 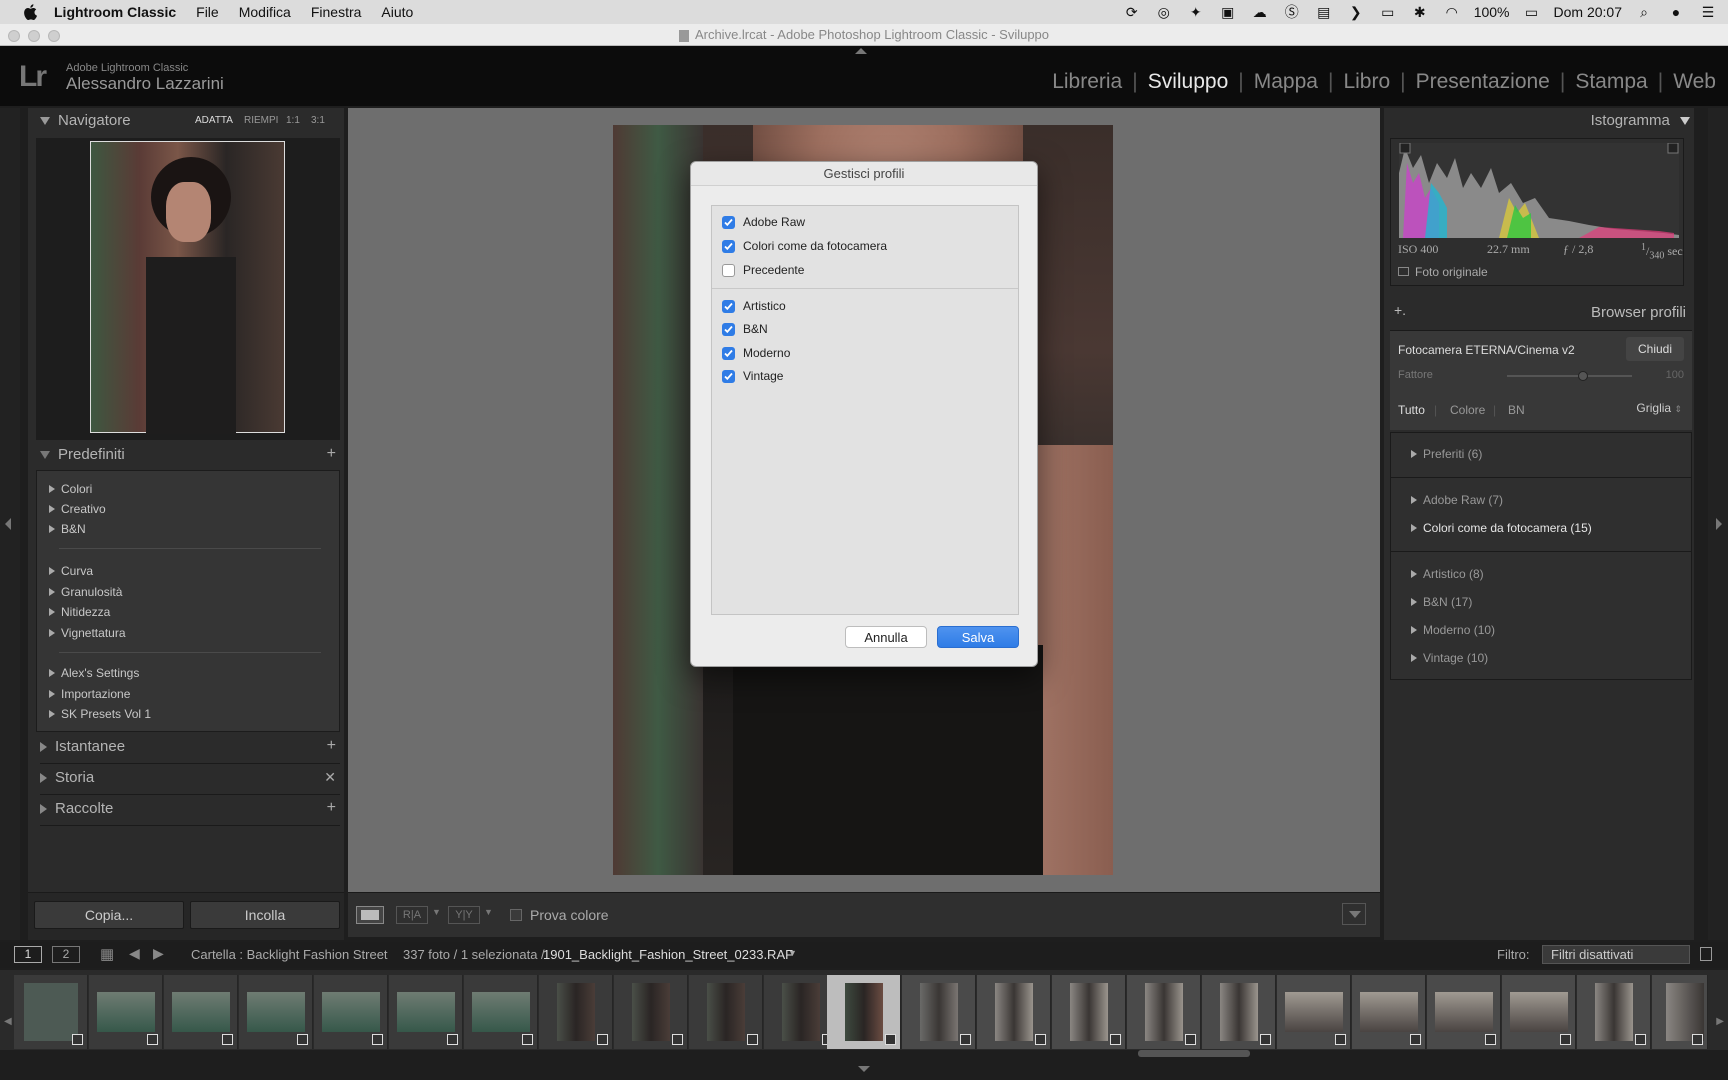 What do you see at coordinates (1446, 454) in the screenshot?
I see `profile-group-preferiti: Preferiti (6)` at bounding box center [1446, 454].